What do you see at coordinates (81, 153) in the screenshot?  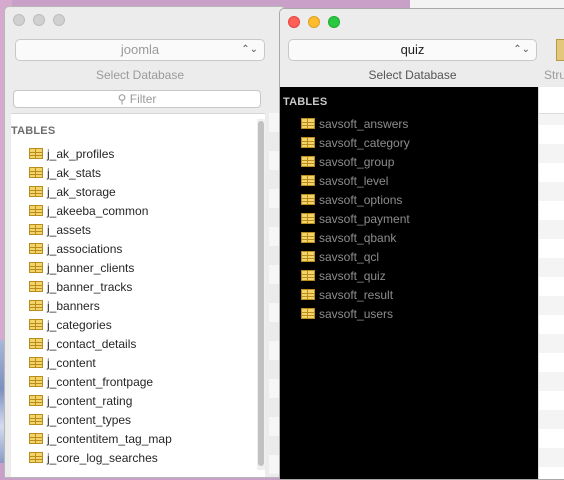 I see `table-name: j_ak_profiles` at bounding box center [81, 153].